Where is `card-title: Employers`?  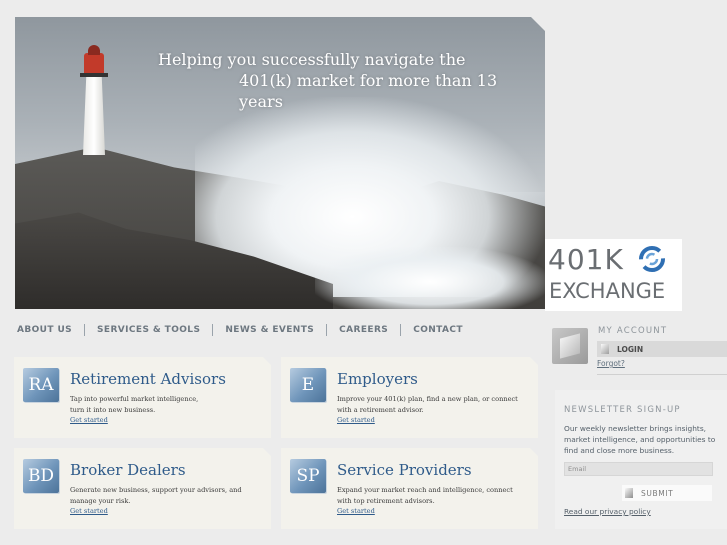
card-title: Employers is located at coordinates (377, 379).